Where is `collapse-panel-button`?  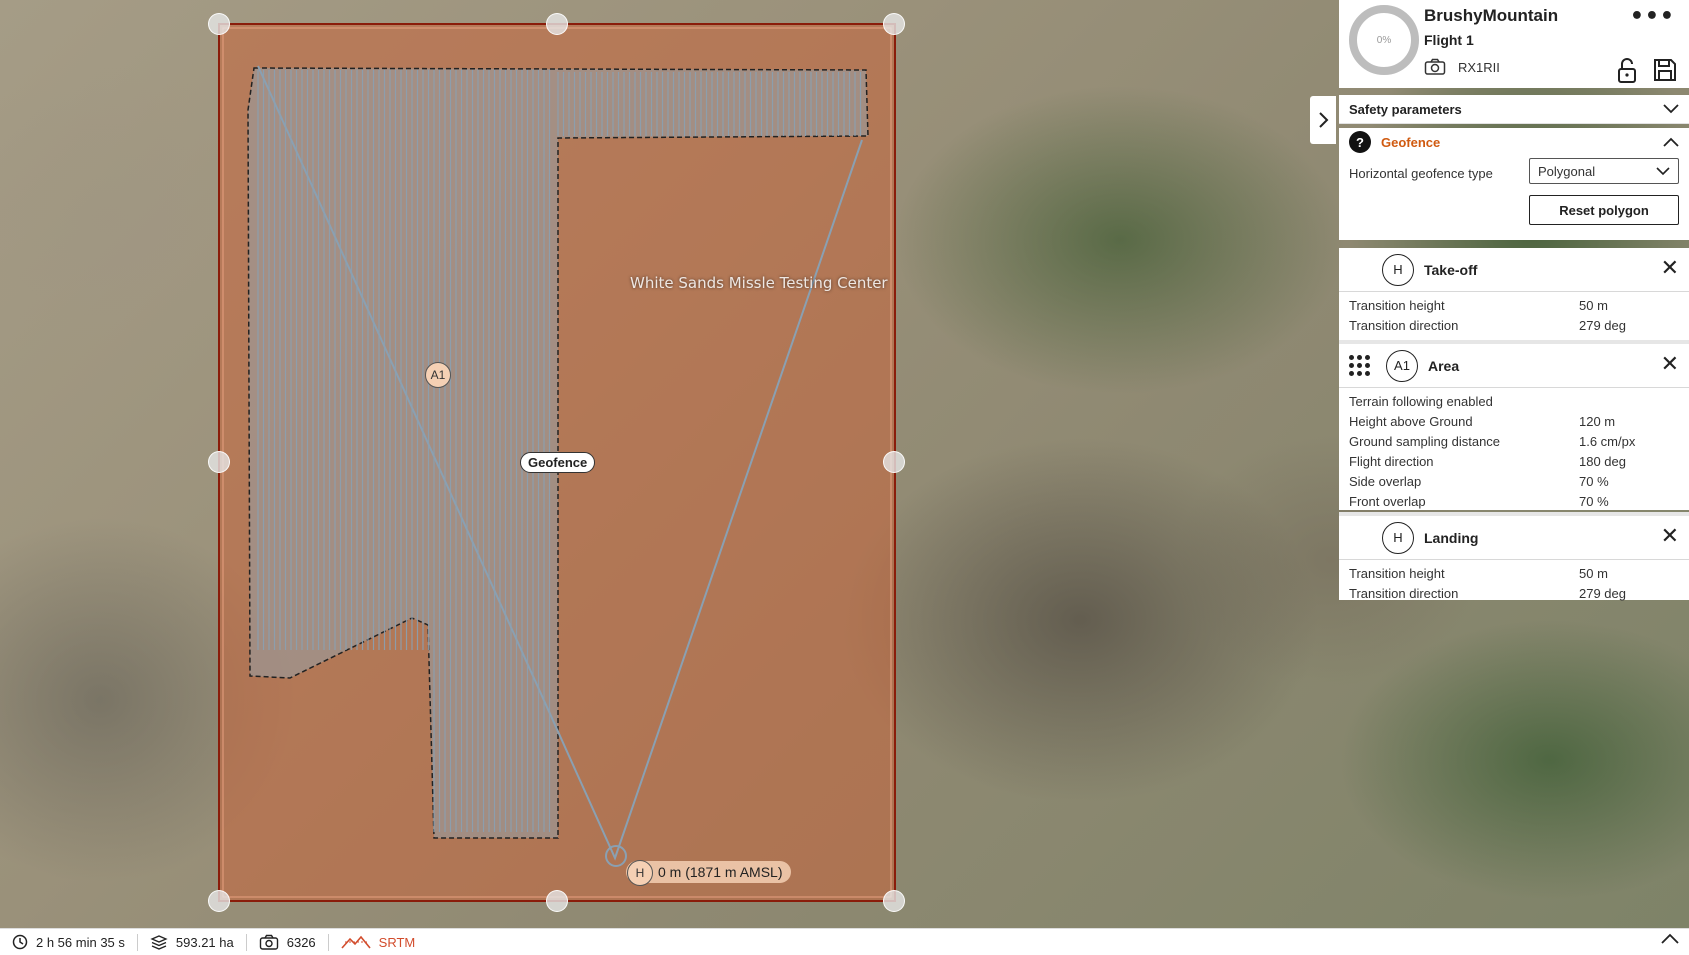 collapse-panel-button is located at coordinates (1323, 120).